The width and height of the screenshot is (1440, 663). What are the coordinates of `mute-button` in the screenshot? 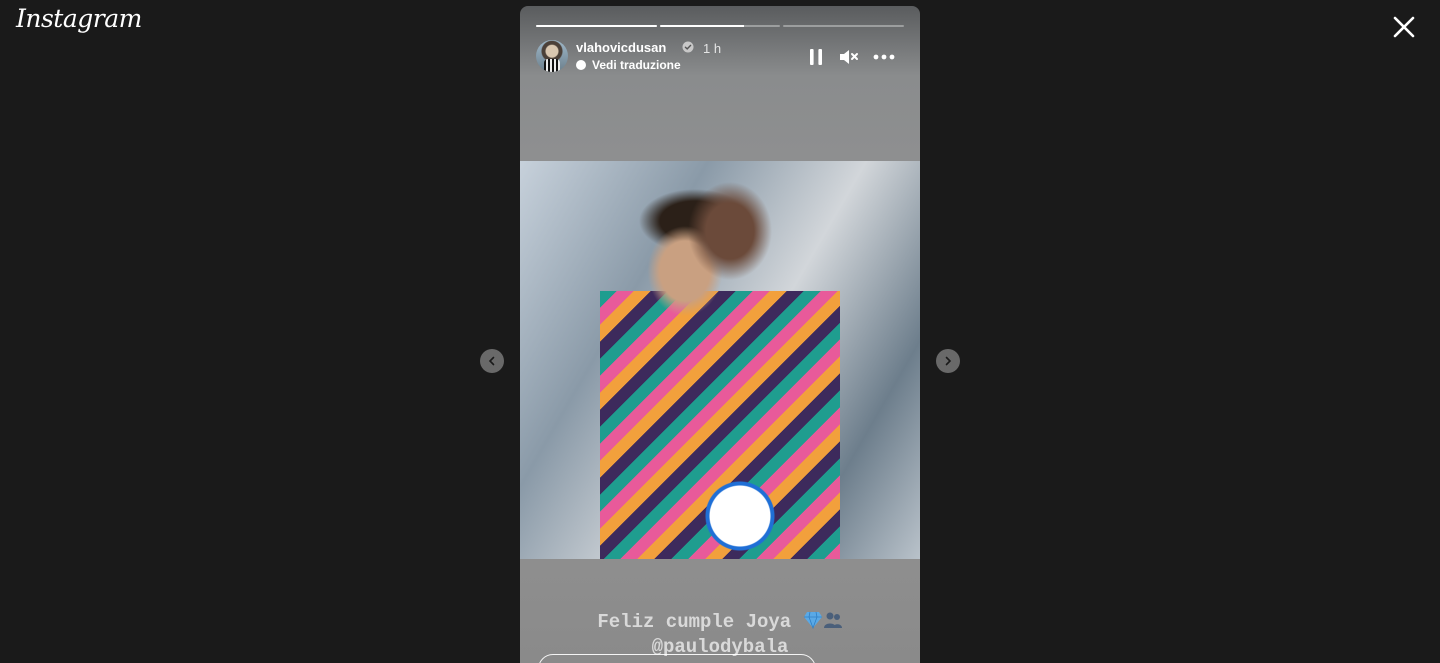 It's located at (848, 57).